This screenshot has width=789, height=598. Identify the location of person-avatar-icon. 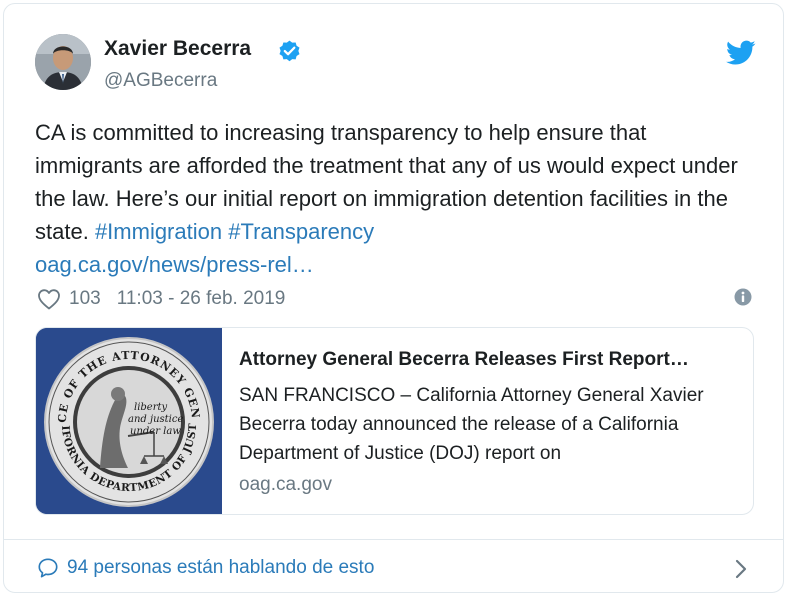
(63, 62).